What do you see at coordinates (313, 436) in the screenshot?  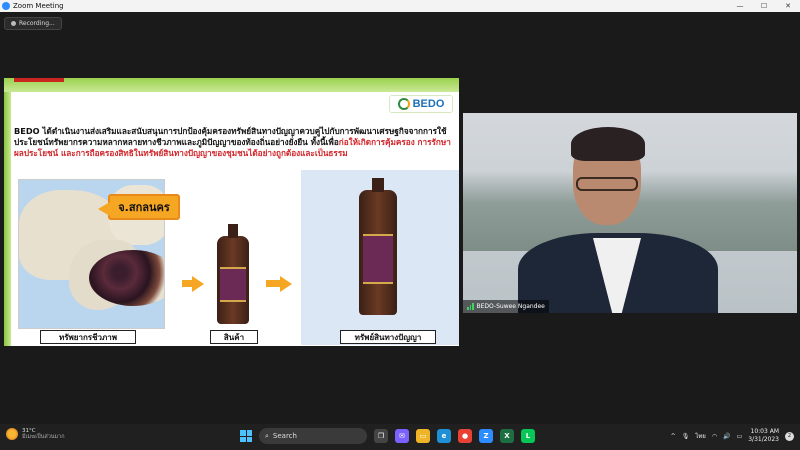 I see `taskbar-search: ⌕ Search` at bounding box center [313, 436].